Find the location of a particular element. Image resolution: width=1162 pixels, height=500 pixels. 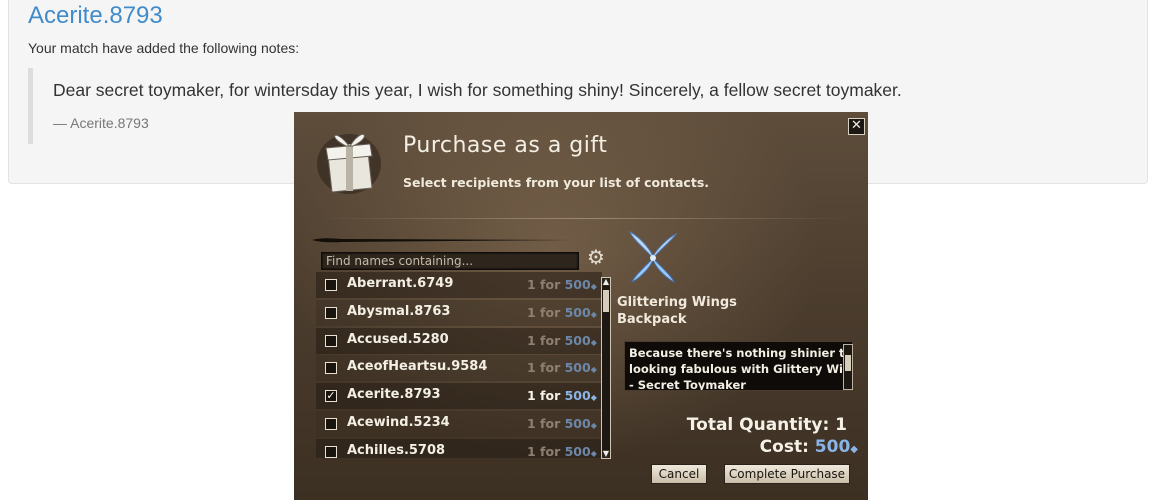

contact-row: Acewind.5234 1 for 500◆ is located at coordinates (459, 424).